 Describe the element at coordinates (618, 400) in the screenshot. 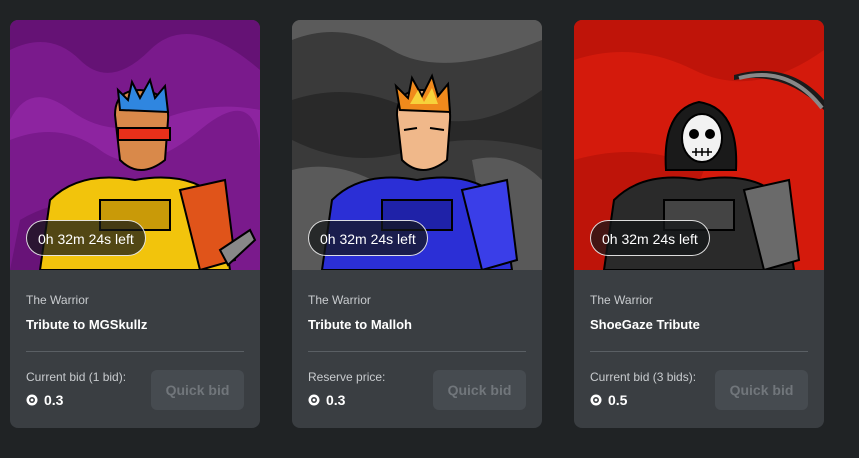

I see `bid-amount-value: 0.5` at that location.